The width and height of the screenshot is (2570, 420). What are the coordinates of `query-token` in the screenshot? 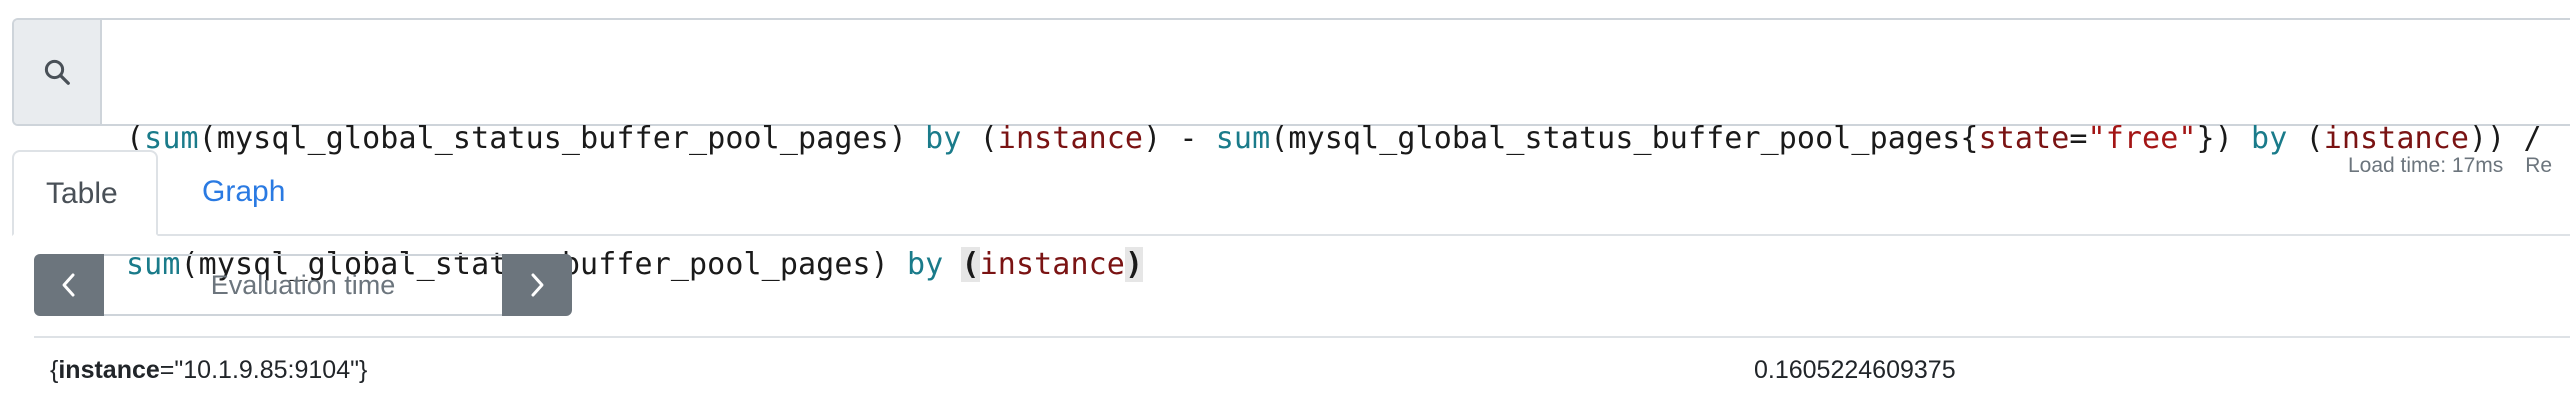 It's located at (952, 264).